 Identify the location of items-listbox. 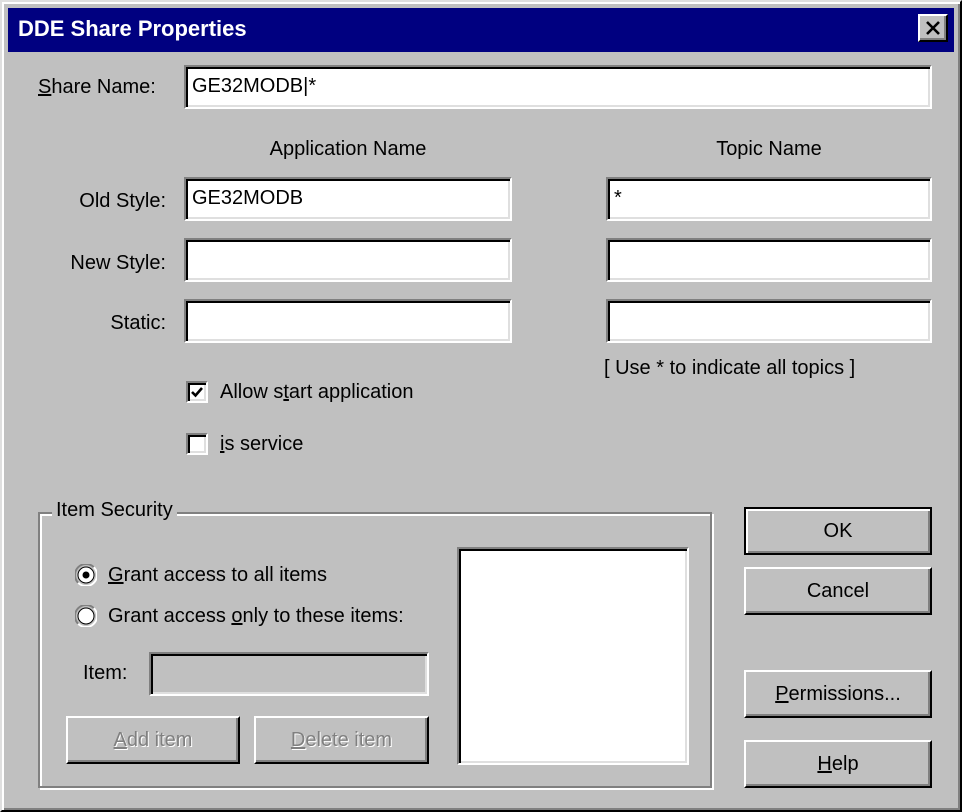
(573, 656).